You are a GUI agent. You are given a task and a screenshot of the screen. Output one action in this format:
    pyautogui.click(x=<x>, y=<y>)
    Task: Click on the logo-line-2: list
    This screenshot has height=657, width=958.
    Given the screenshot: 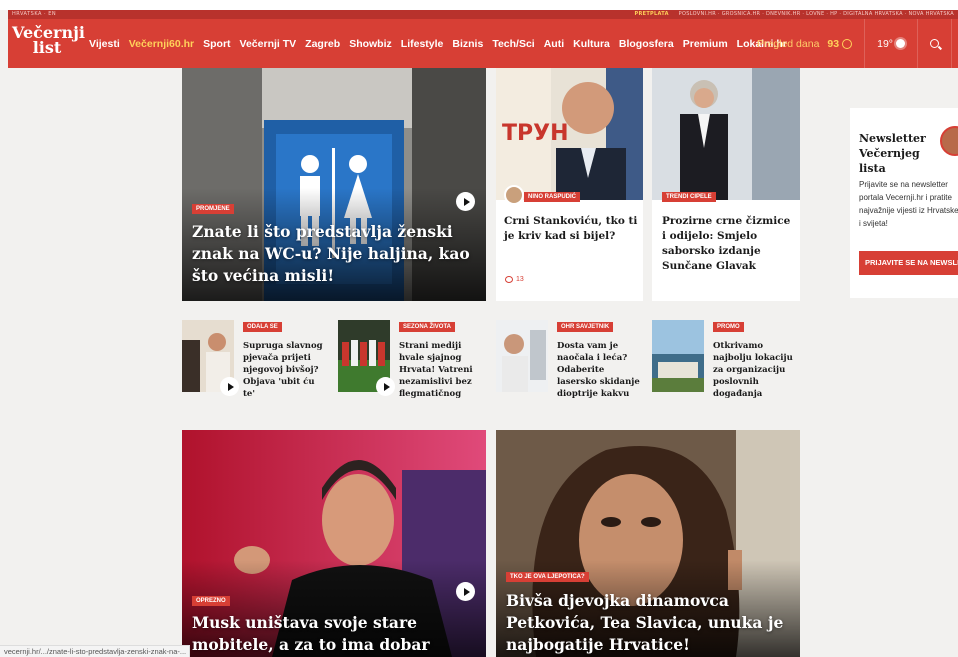 What is the action you would take?
    pyautogui.click(x=47, y=47)
    